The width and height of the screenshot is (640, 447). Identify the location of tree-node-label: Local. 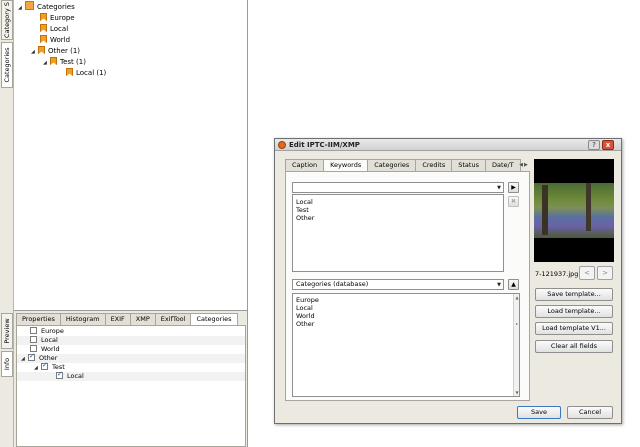
(59, 29).